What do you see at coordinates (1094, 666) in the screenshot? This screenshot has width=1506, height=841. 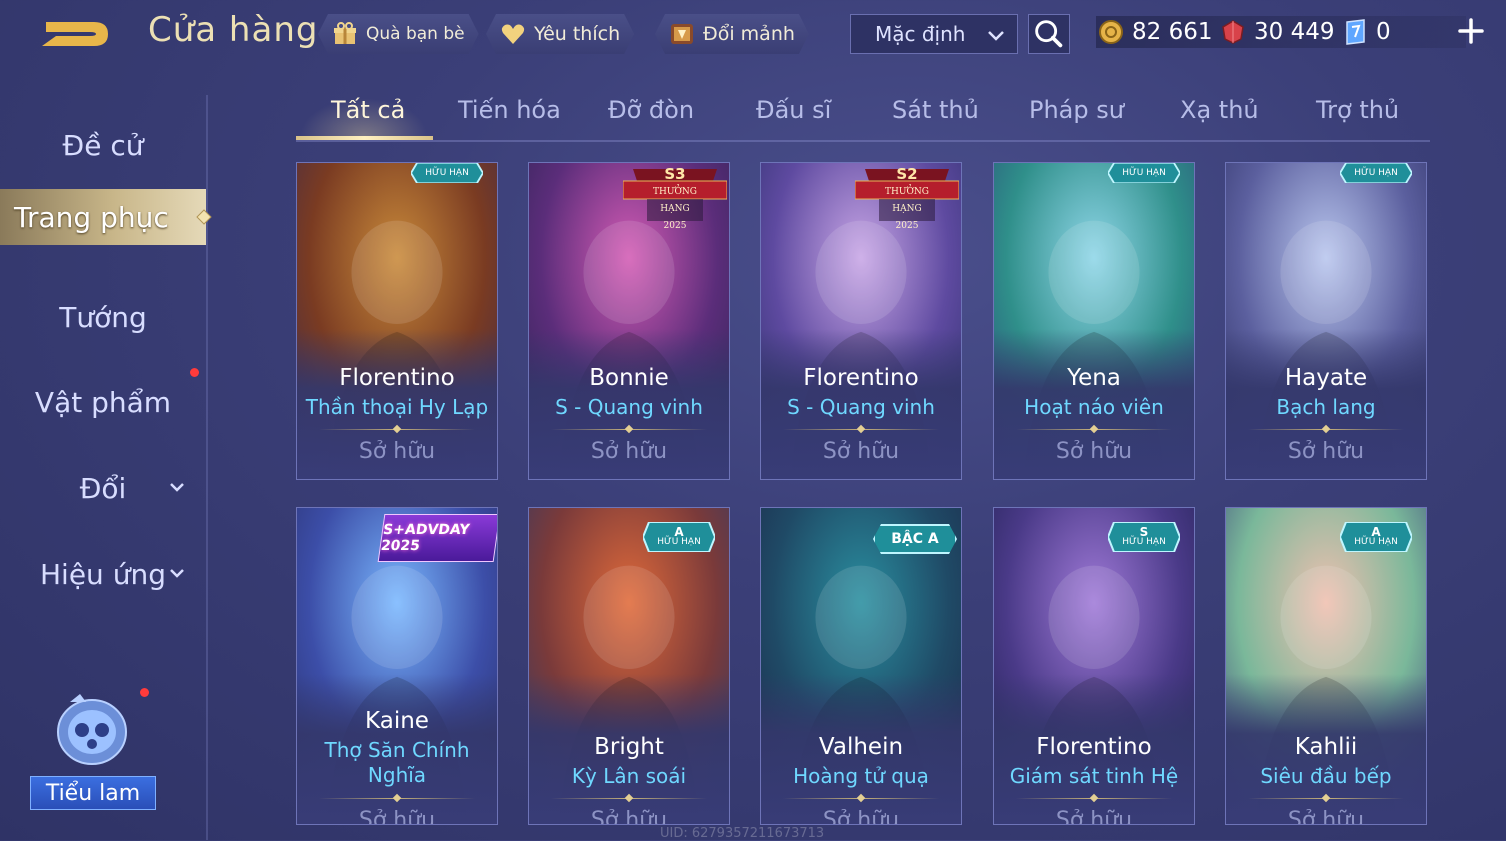 I see `skin-card: Florentino Giám sát tinh Hệ Sở hữu S HỮU HẠN` at bounding box center [1094, 666].